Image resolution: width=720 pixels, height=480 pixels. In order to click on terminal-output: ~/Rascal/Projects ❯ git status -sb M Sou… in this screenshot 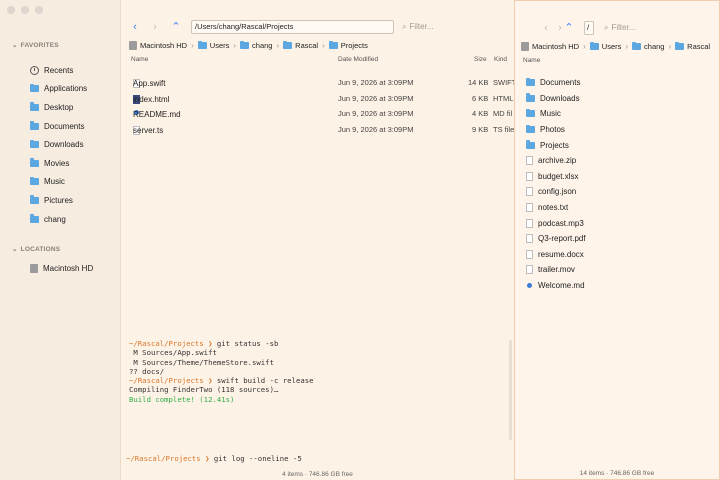, I will do `click(221, 371)`.